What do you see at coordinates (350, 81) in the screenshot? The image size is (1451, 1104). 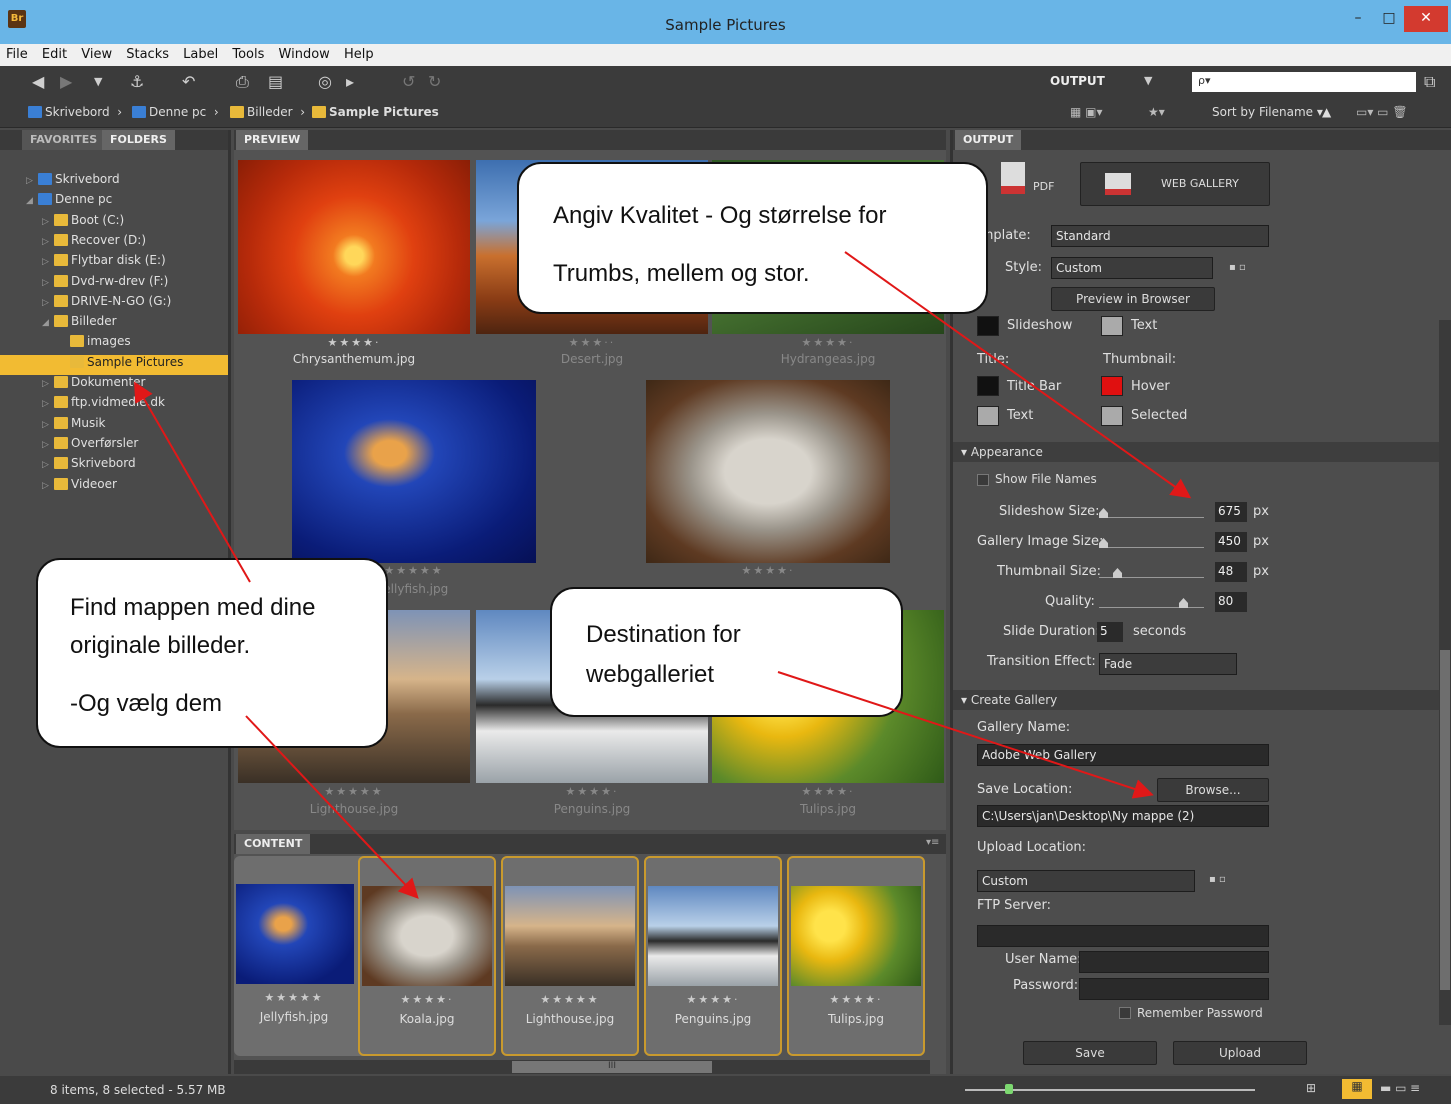 I see `output-icon: ▸` at bounding box center [350, 81].